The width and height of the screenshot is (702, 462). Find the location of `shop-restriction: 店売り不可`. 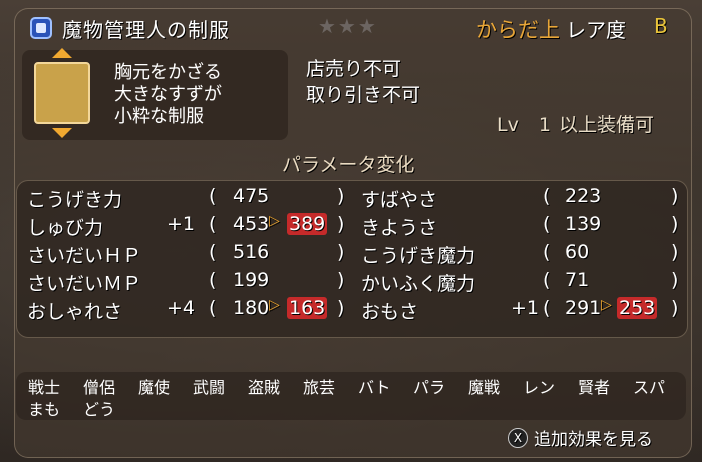

shop-restriction: 店売り不可 is located at coordinates (354, 69).